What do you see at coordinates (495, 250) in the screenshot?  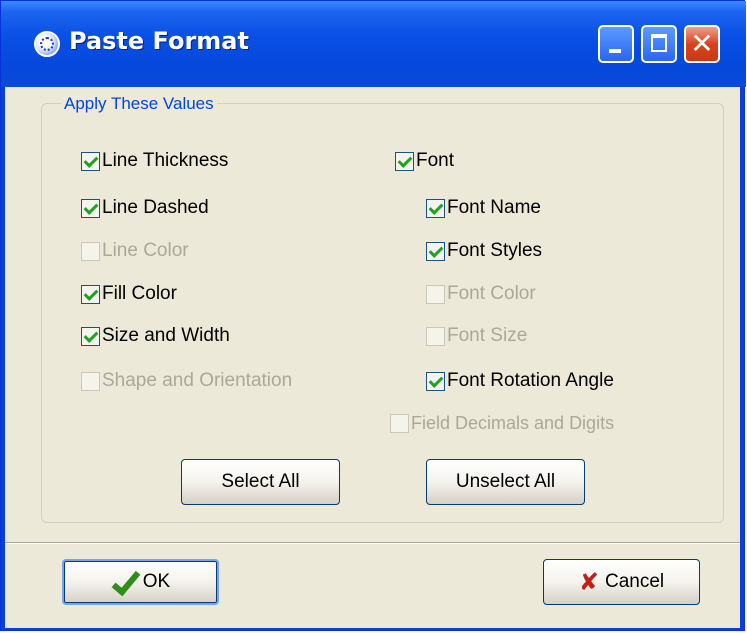 I see `checkbox-label: Font Styles` at bounding box center [495, 250].